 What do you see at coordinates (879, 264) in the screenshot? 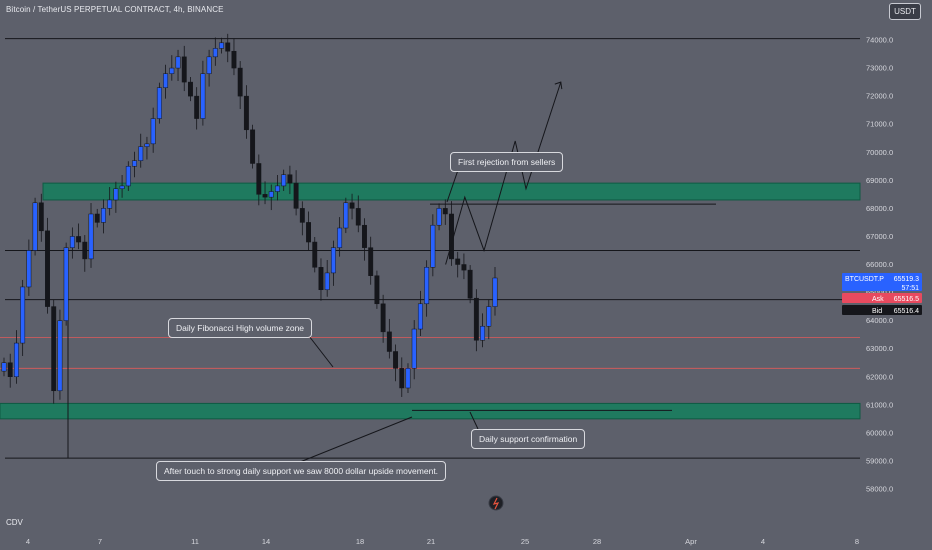
I see `y-tick-label: 66000.0` at bounding box center [879, 264].